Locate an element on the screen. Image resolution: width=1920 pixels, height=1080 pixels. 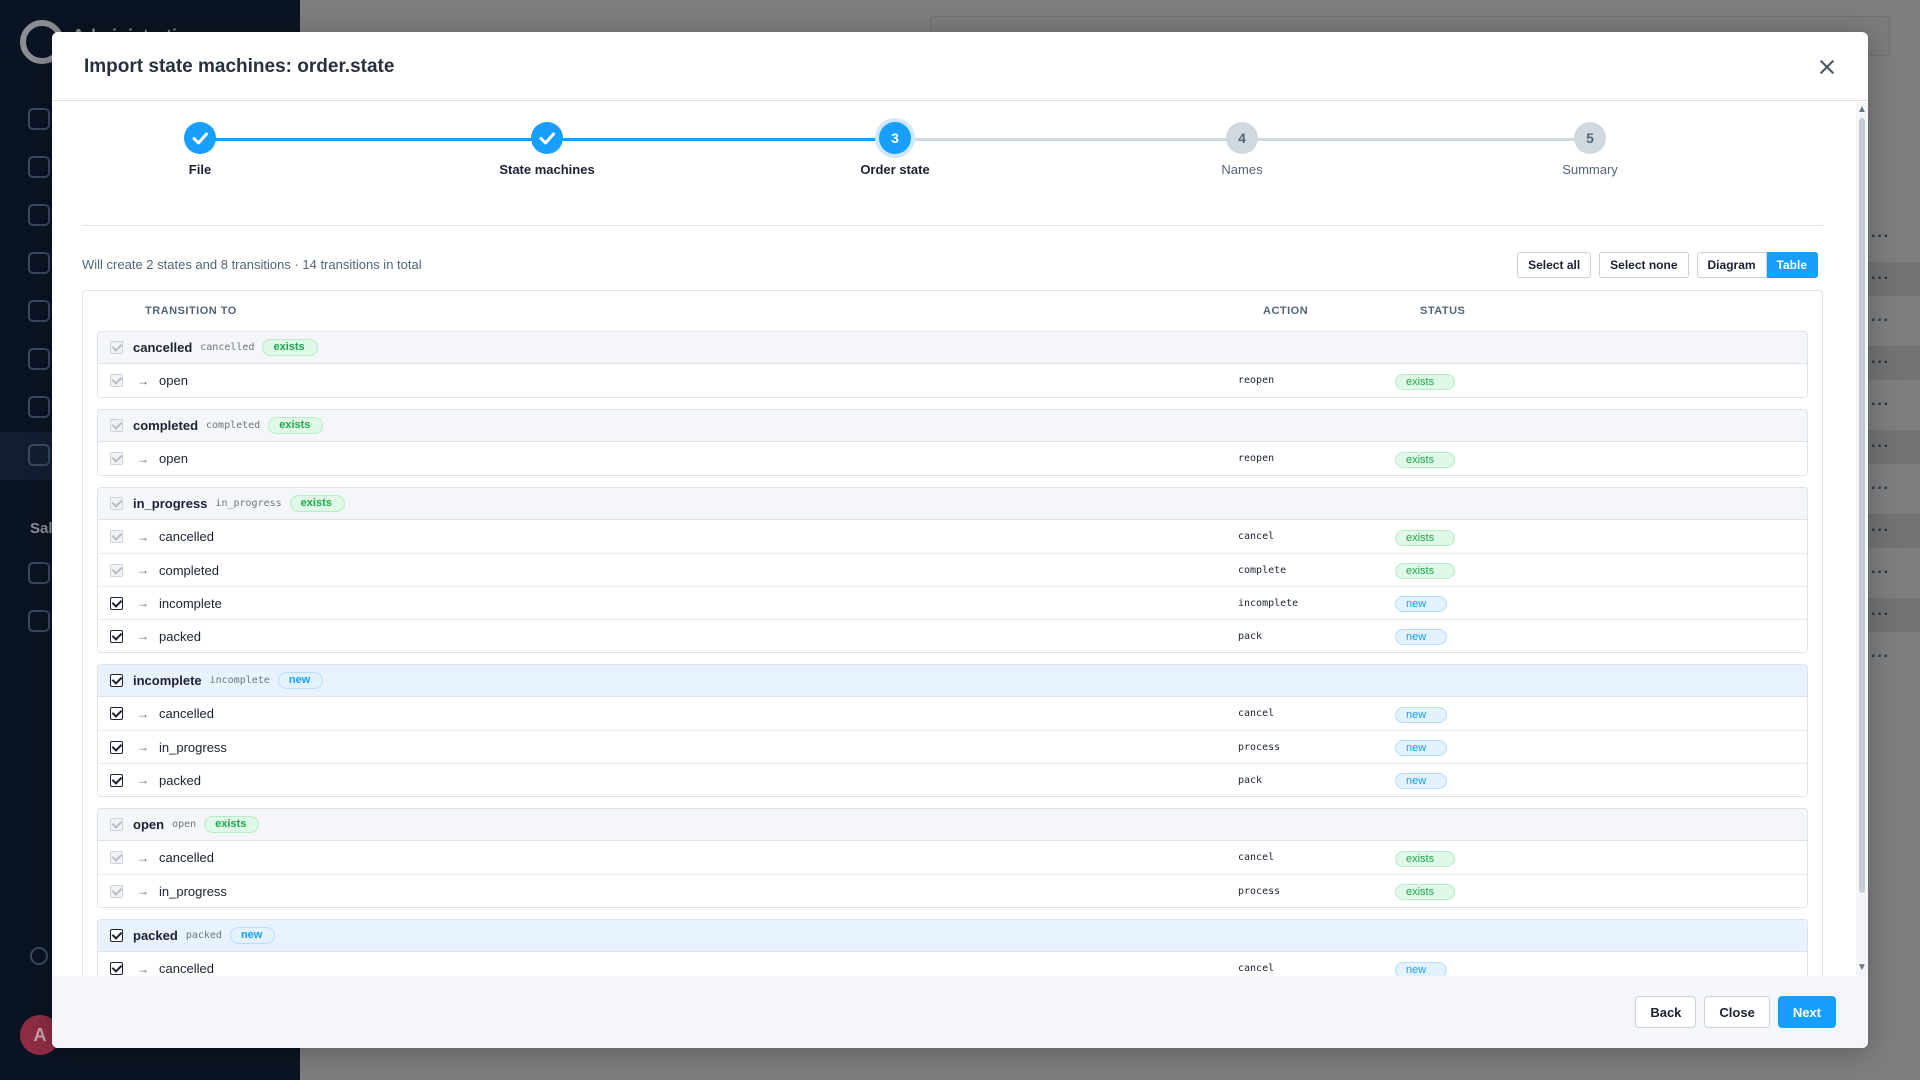
transition-row: → packed pack new is located at coordinates (952, 779).